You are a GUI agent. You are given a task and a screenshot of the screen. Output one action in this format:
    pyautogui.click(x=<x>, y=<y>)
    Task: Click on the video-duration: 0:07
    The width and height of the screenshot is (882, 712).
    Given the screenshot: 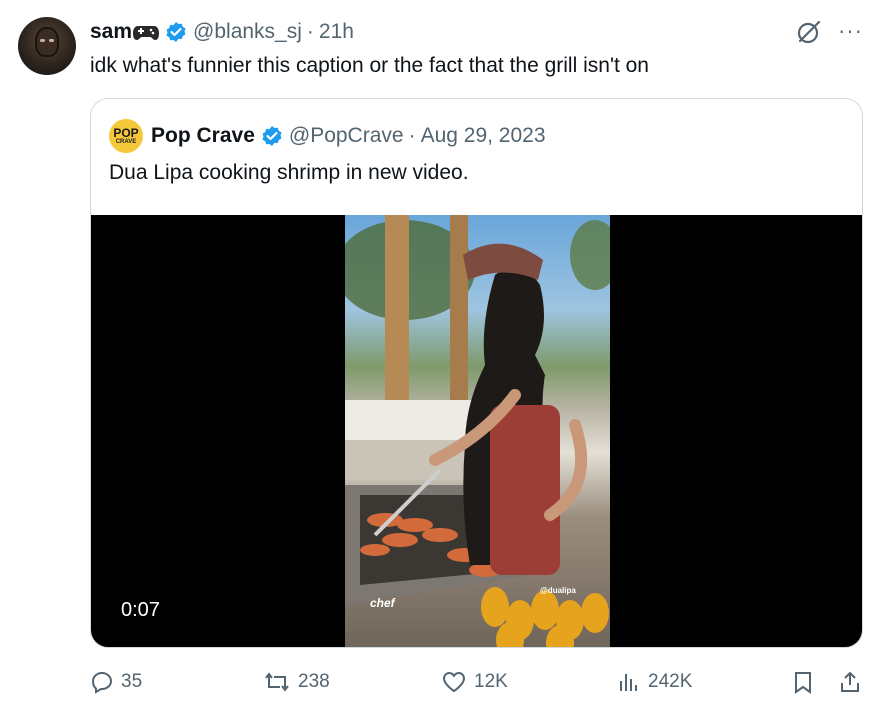 What is the action you would take?
    pyautogui.click(x=140, y=610)
    